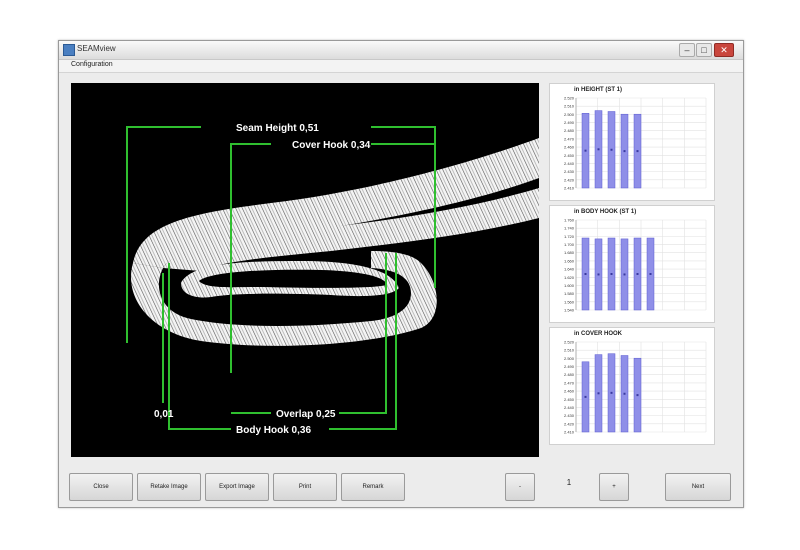 This screenshot has width=800, height=550. I want to click on maximize-button: □, so click(704, 50).